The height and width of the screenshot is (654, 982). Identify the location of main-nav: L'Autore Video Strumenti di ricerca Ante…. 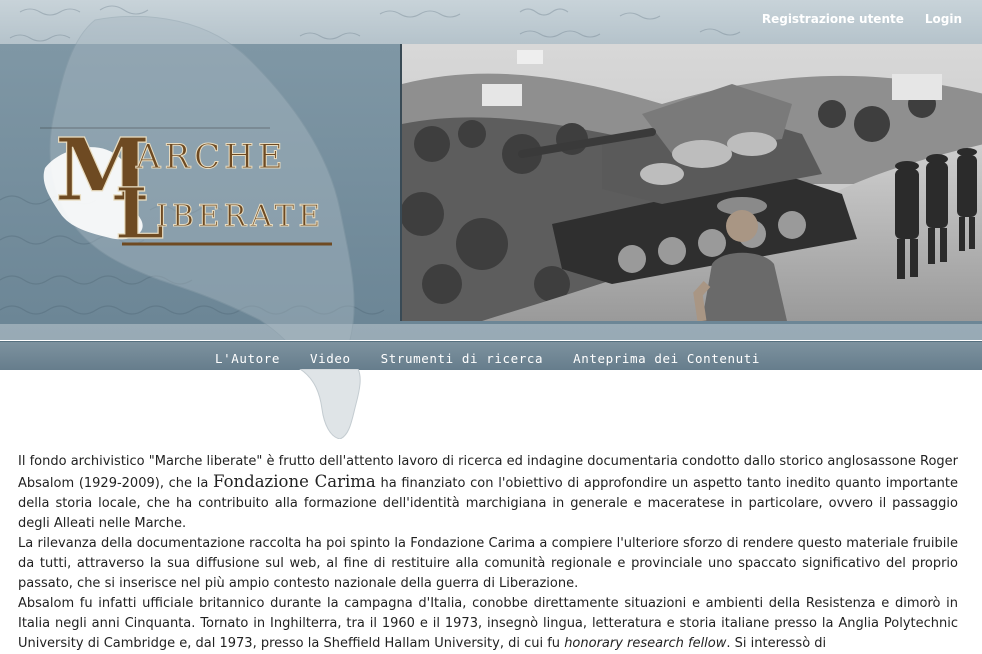
(491, 355).